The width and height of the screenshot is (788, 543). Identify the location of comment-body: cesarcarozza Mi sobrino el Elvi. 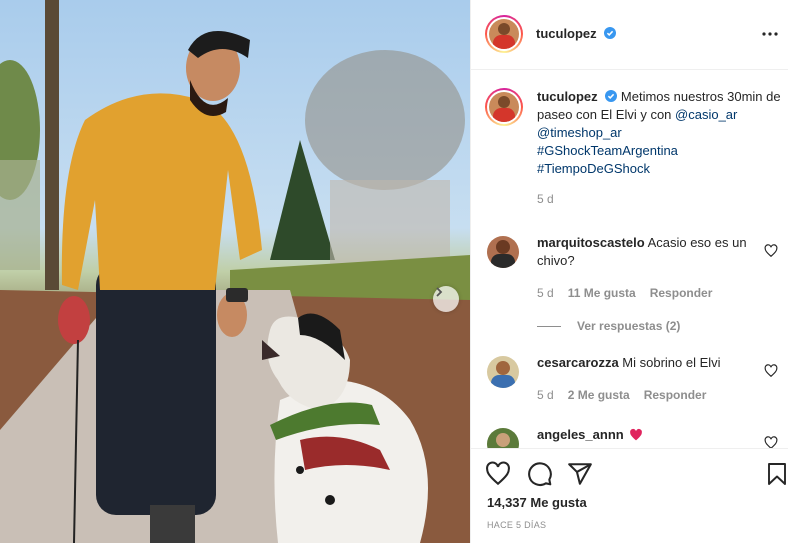
(649, 363).